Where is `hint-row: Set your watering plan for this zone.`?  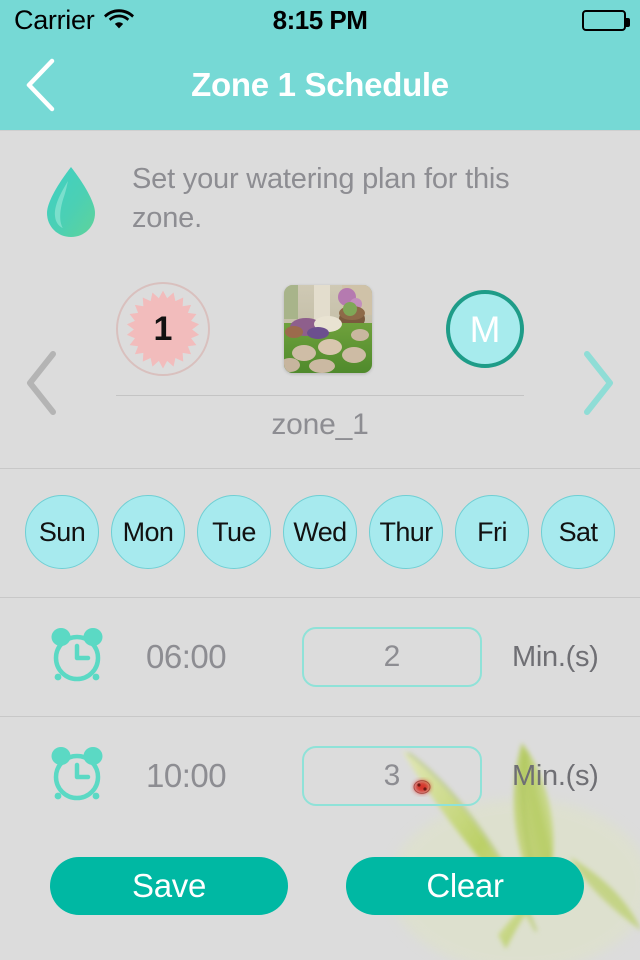 hint-row: Set your watering plan for this zone. is located at coordinates (320, 200).